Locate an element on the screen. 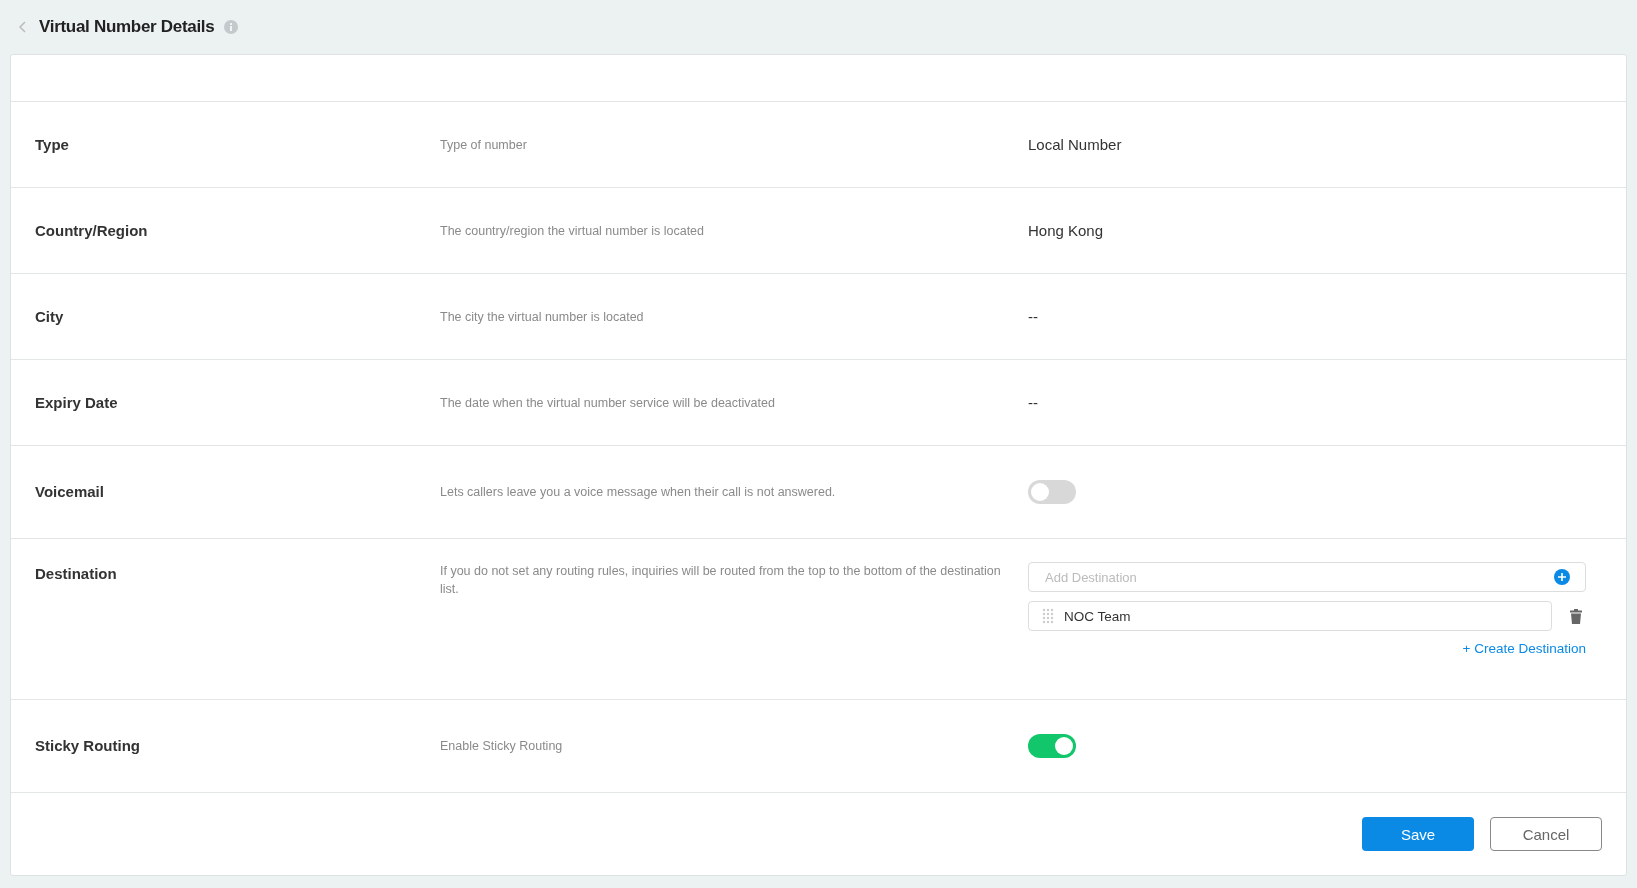 The height and width of the screenshot is (888, 1637). field-label: Voicemail is located at coordinates (69, 491).